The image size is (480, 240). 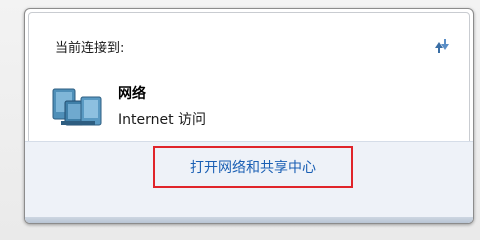 I want to click on flyout-bottom-strip, so click(x=249, y=220).